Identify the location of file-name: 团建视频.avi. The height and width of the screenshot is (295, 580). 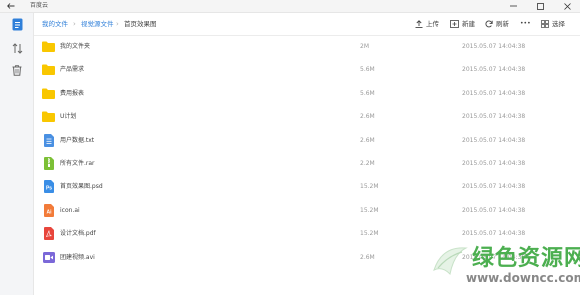
(77, 257).